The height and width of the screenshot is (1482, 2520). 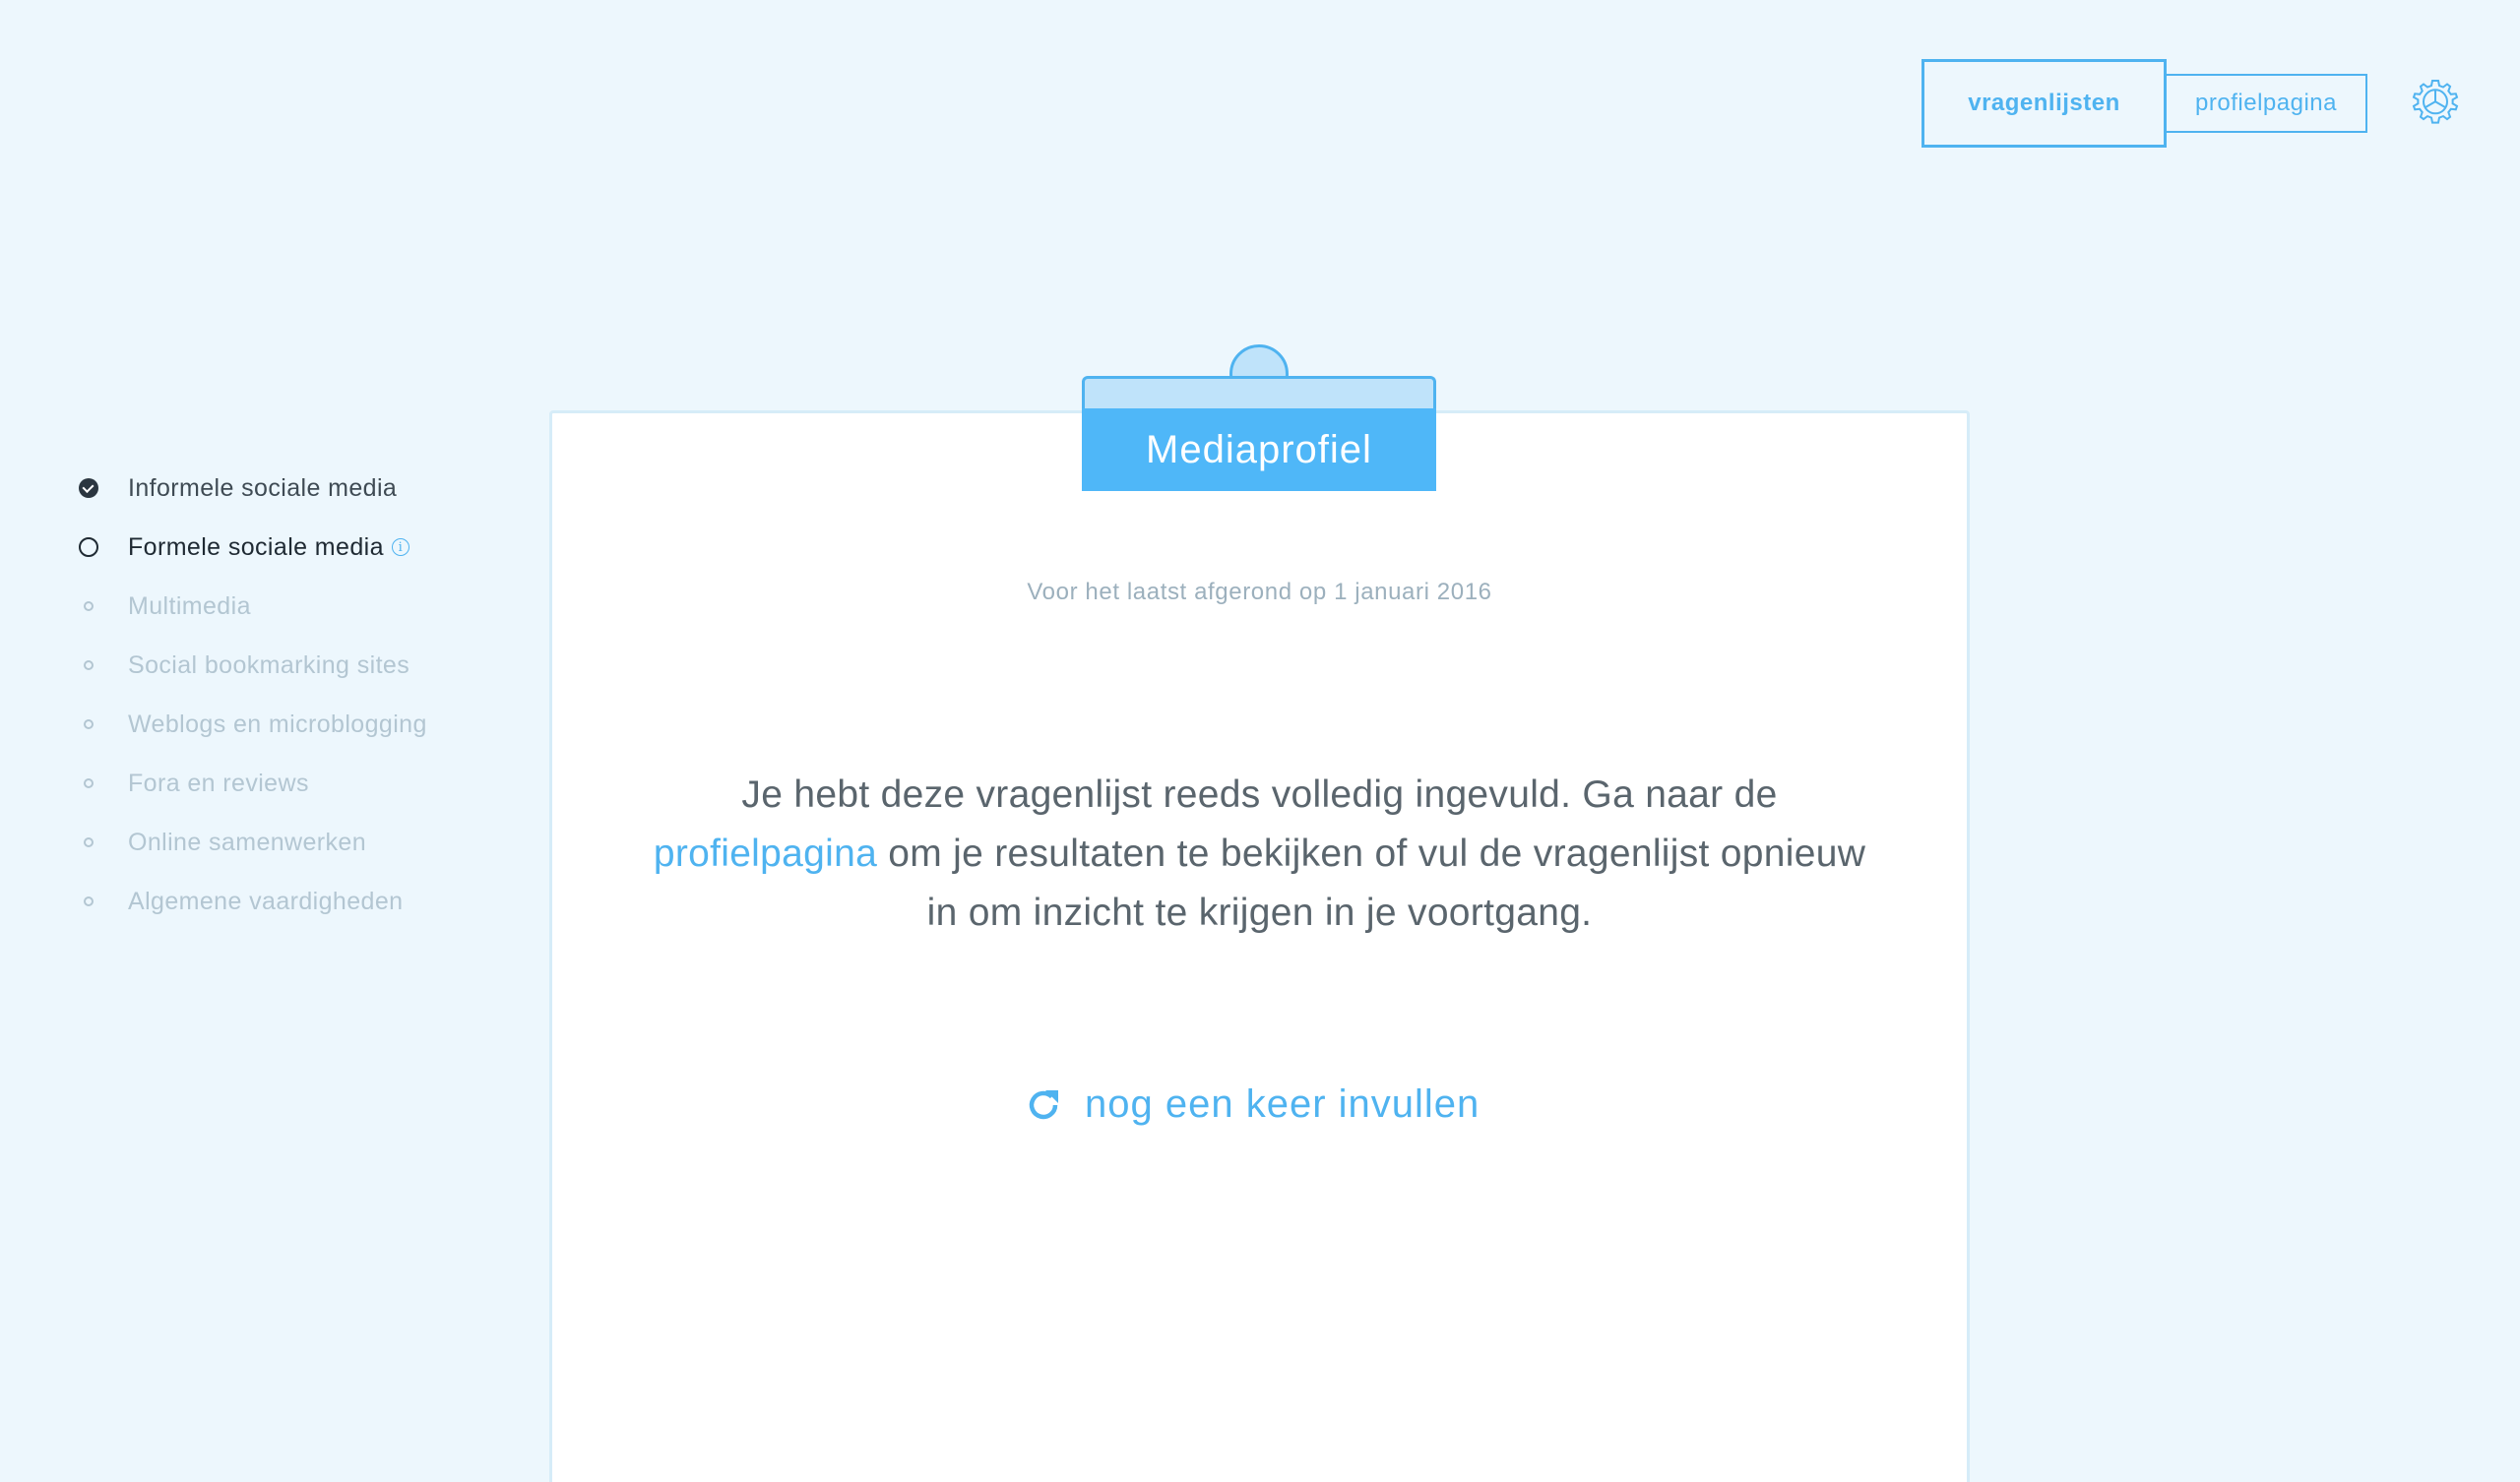 What do you see at coordinates (256, 546) in the screenshot?
I see `sidebar-item-label: Formele sociale media` at bounding box center [256, 546].